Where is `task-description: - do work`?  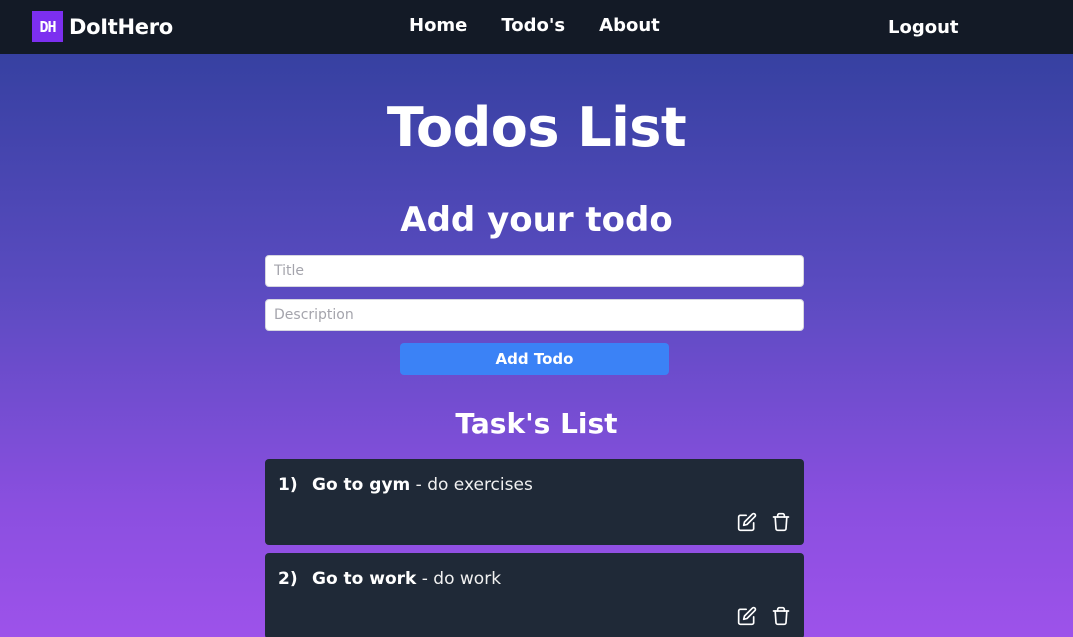 task-description: - do work is located at coordinates (459, 579).